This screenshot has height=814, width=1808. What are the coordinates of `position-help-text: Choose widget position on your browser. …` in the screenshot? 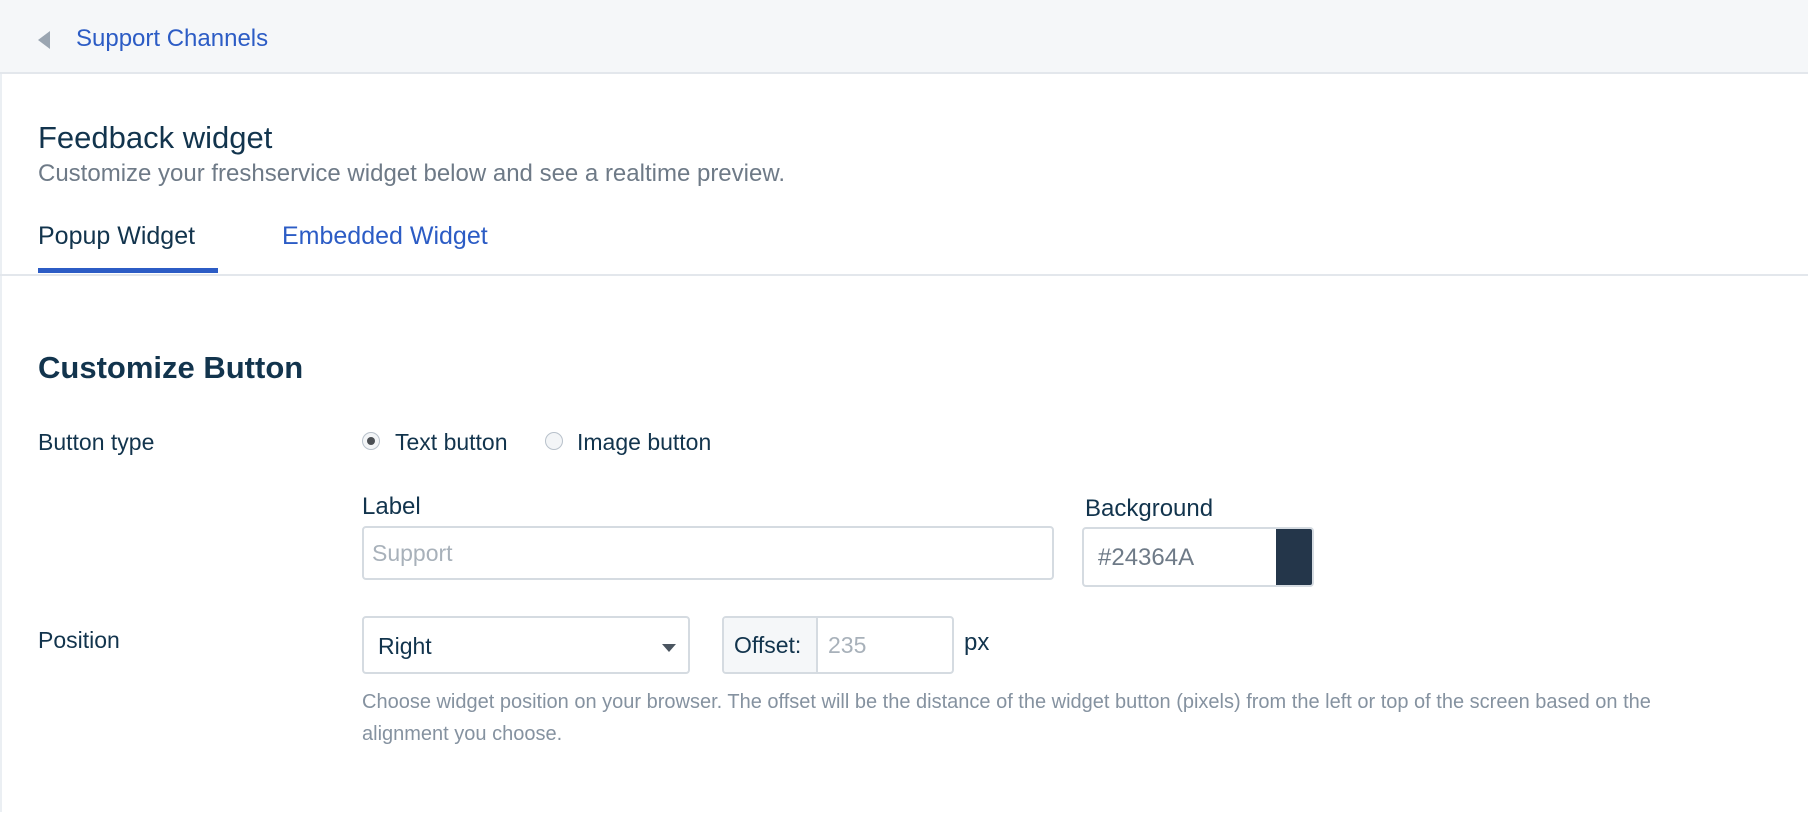 It's located at (1006, 718).